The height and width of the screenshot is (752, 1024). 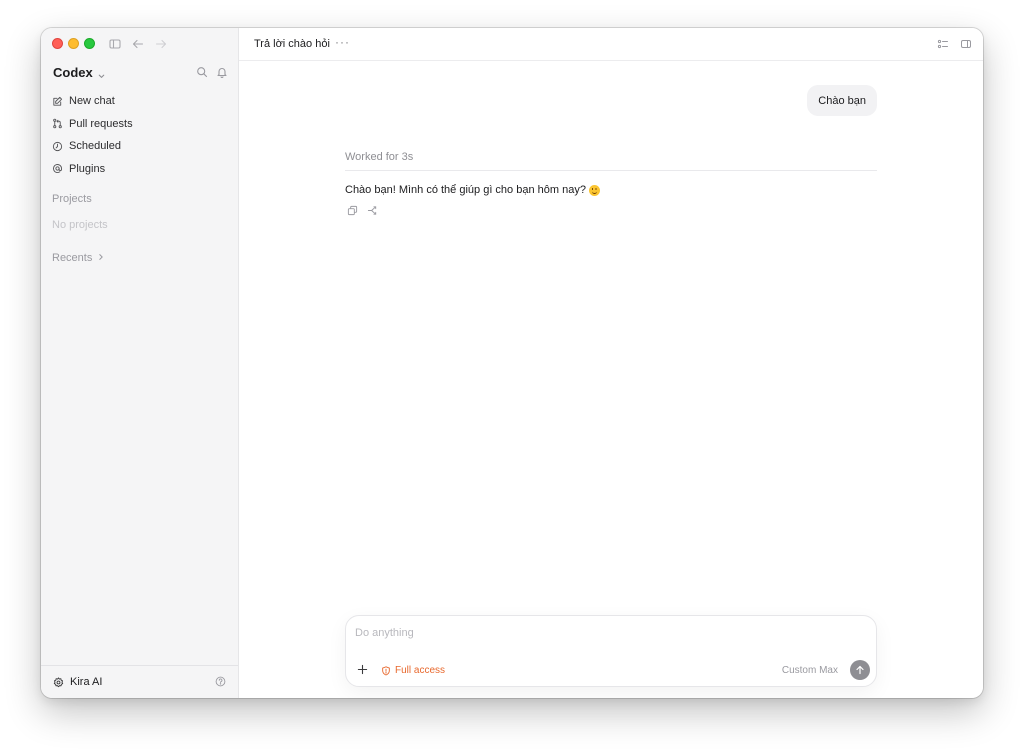 What do you see at coordinates (810, 670) in the screenshot?
I see `model-selector: Custom Max` at bounding box center [810, 670].